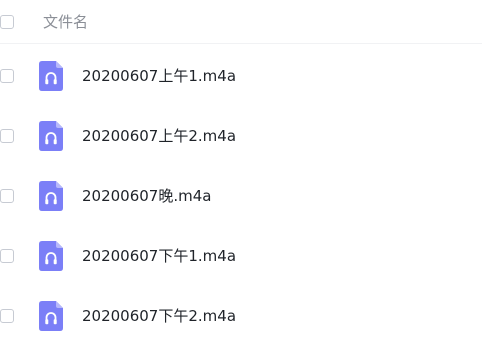  I want to click on file-name: 20200607上午2.m4a, so click(159, 136).